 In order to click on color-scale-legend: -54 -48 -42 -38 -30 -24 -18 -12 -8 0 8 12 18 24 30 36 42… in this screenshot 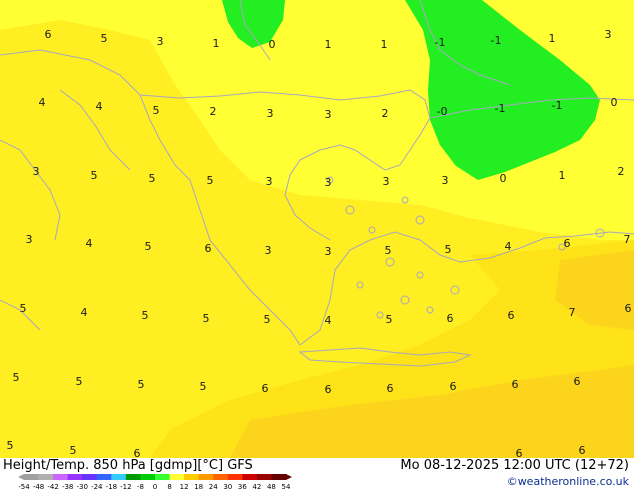, I will do `click(155, 482)`.